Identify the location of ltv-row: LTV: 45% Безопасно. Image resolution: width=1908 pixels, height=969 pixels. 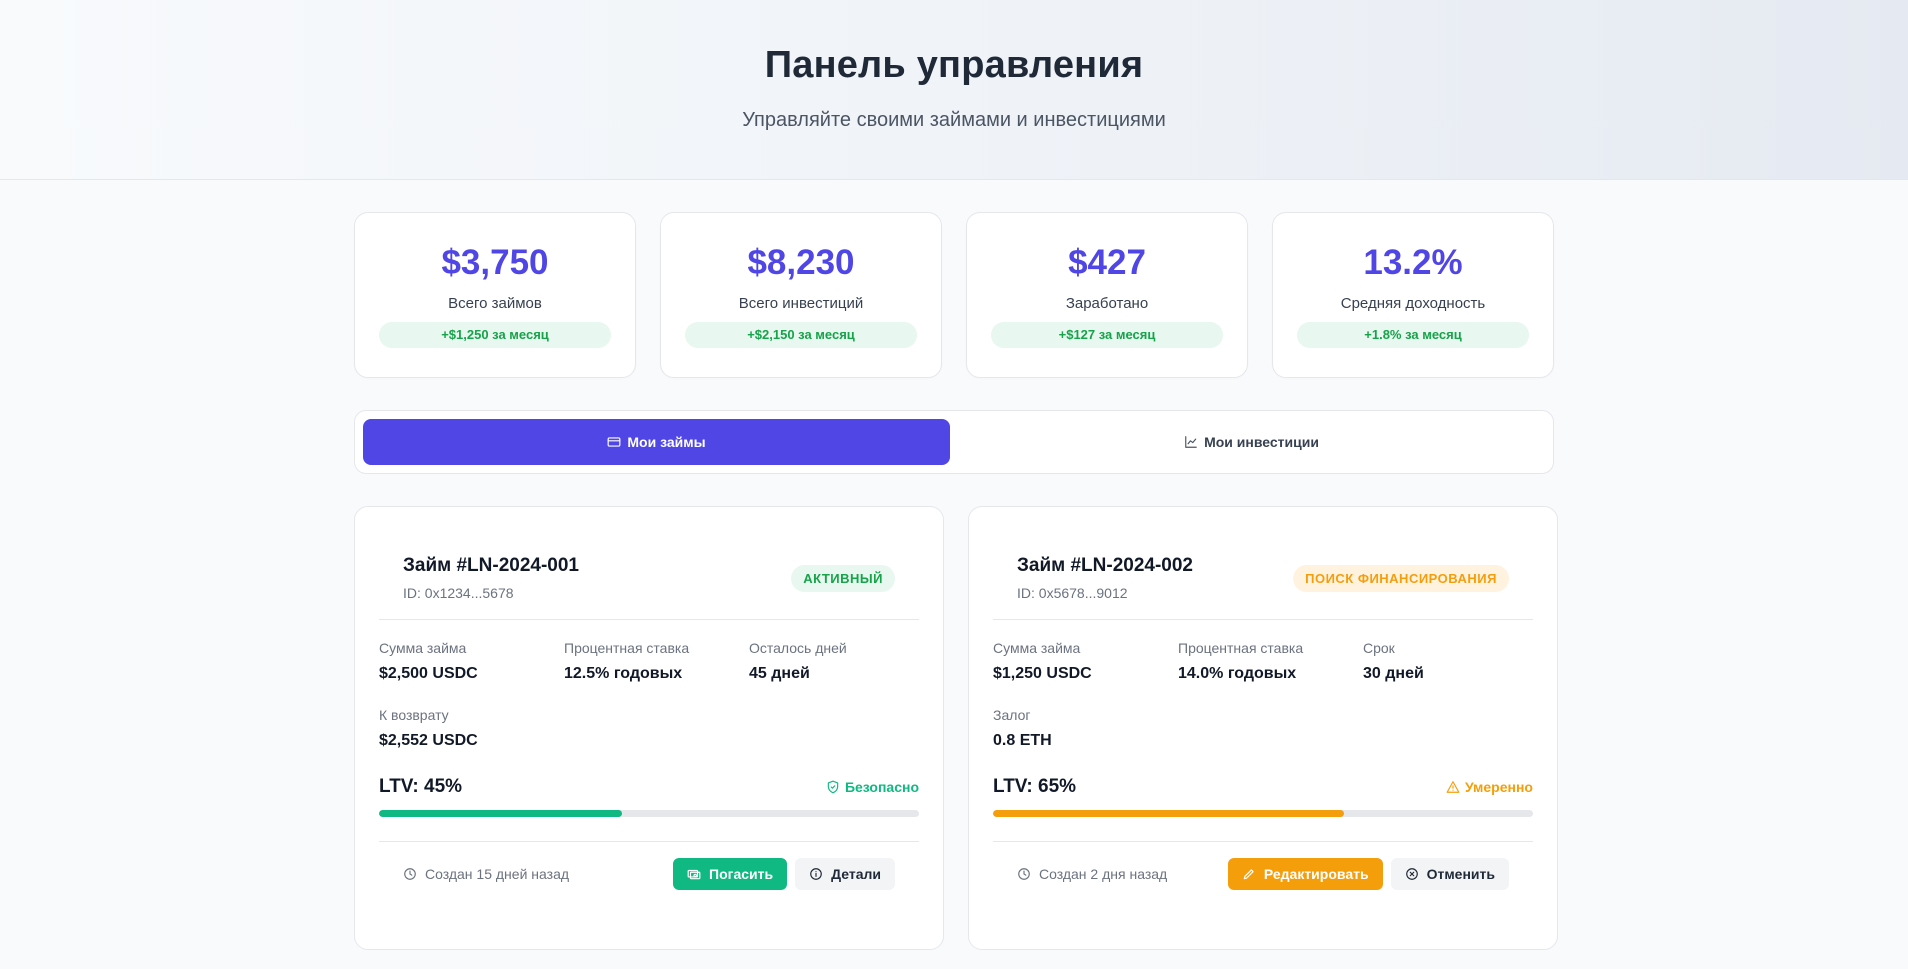
(649, 787).